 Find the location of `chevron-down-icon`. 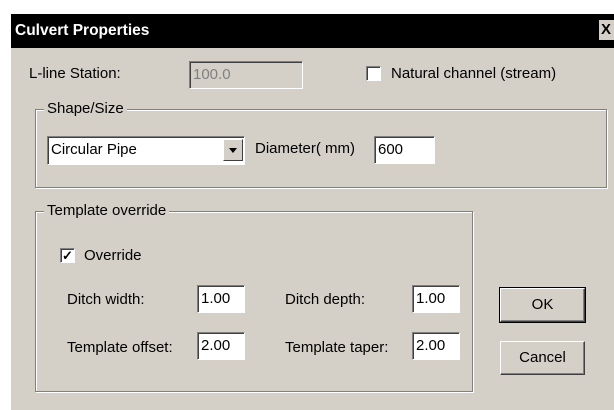

chevron-down-icon is located at coordinates (233, 150).